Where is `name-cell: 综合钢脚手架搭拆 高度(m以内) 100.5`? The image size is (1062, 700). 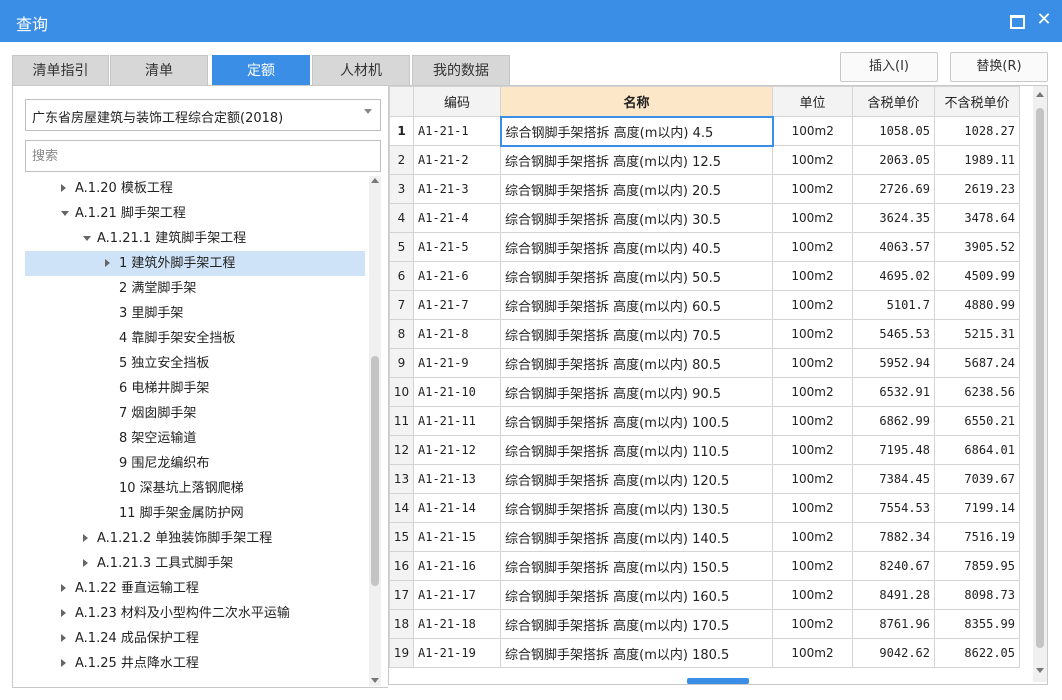 name-cell: 综合钢脚手架搭拆 高度(m以内) 100.5 is located at coordinates (636, 421).